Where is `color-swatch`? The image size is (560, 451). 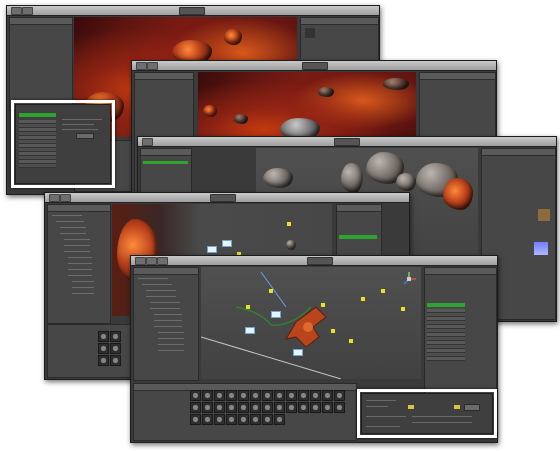
color-swatch is located at coordinates (541, 248).